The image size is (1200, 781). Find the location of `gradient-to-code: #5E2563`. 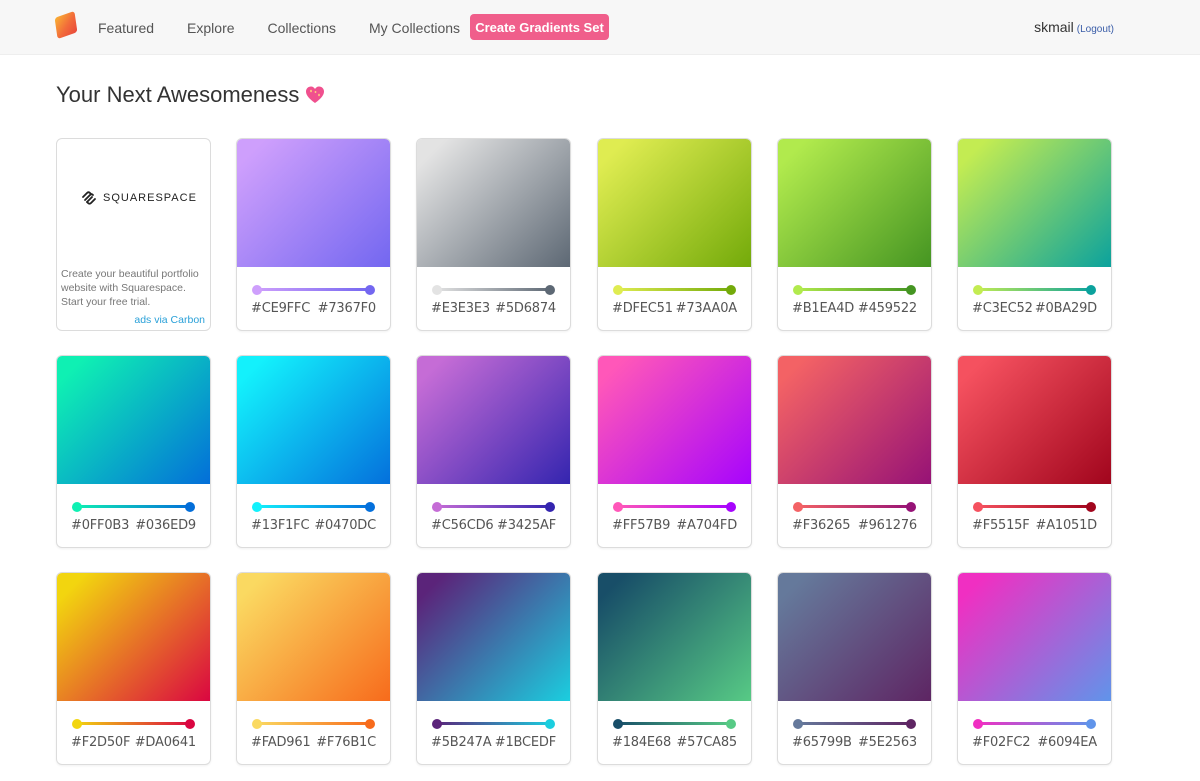

gradient-to-code: #5E2563 is located at coordinates (887, 742).